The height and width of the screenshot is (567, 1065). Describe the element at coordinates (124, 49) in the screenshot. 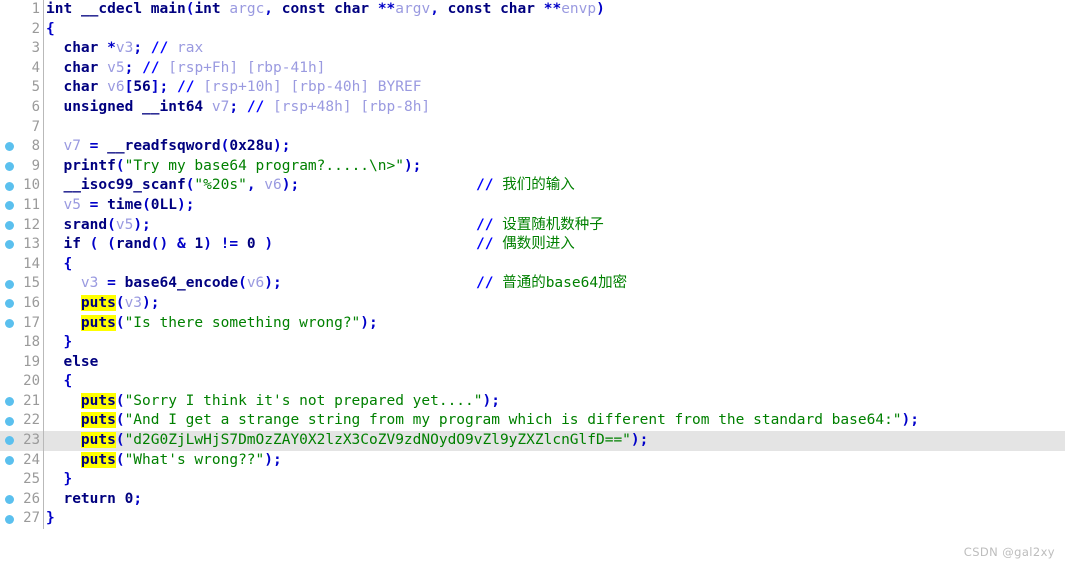

I see `line-code-text: char *v3; // rax` at that location.